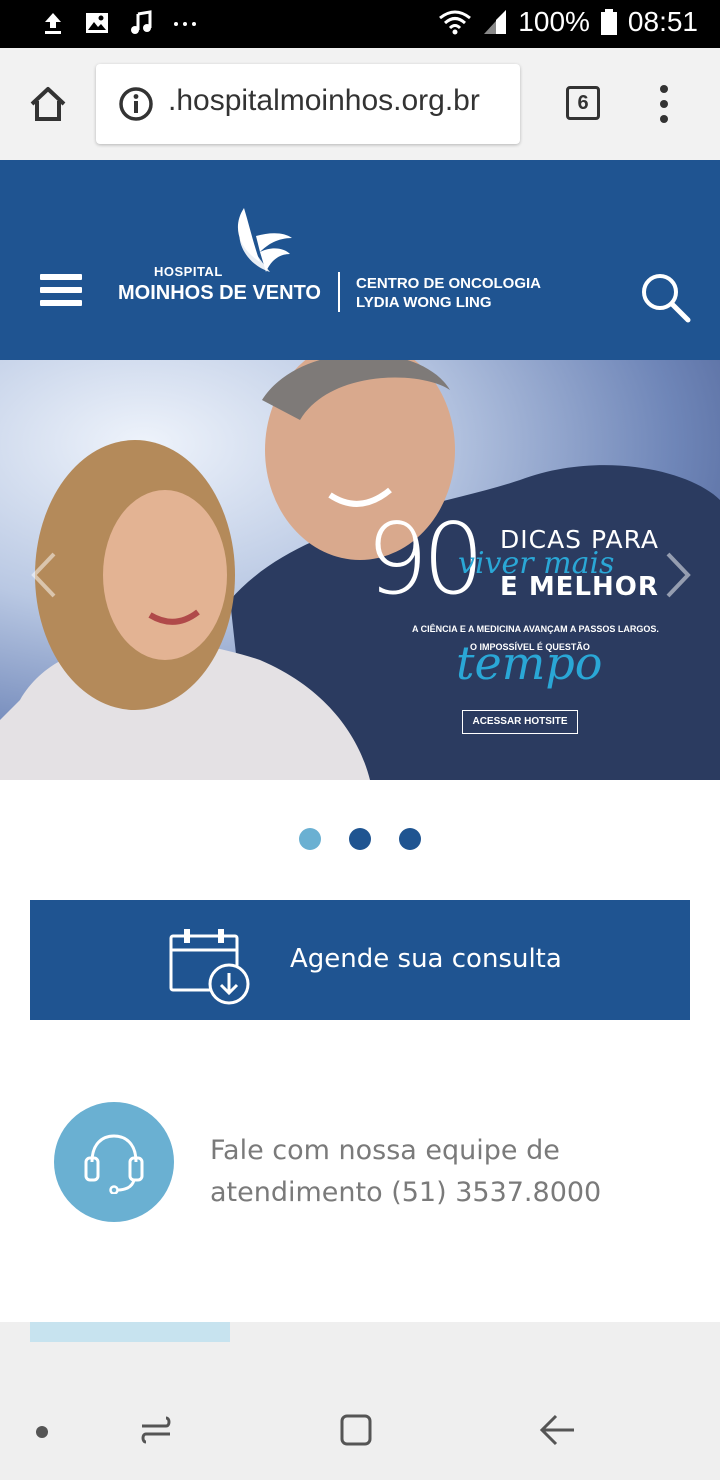  I want to click on center-name-line2: LYDIA WONG LING, so click(424, 302).